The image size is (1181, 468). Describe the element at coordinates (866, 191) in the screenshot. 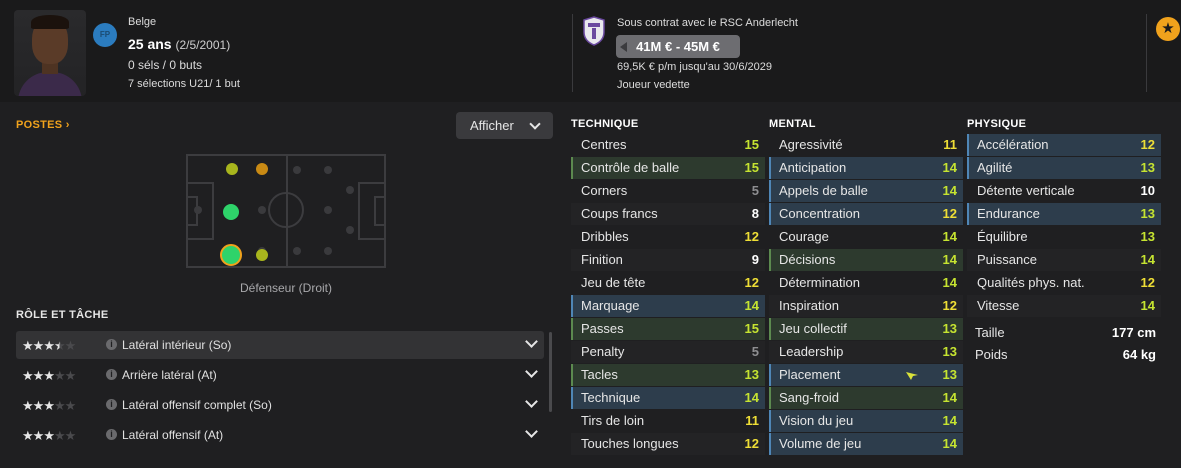

I see `attribute-row-mental: Appels de balle 14` at that location.